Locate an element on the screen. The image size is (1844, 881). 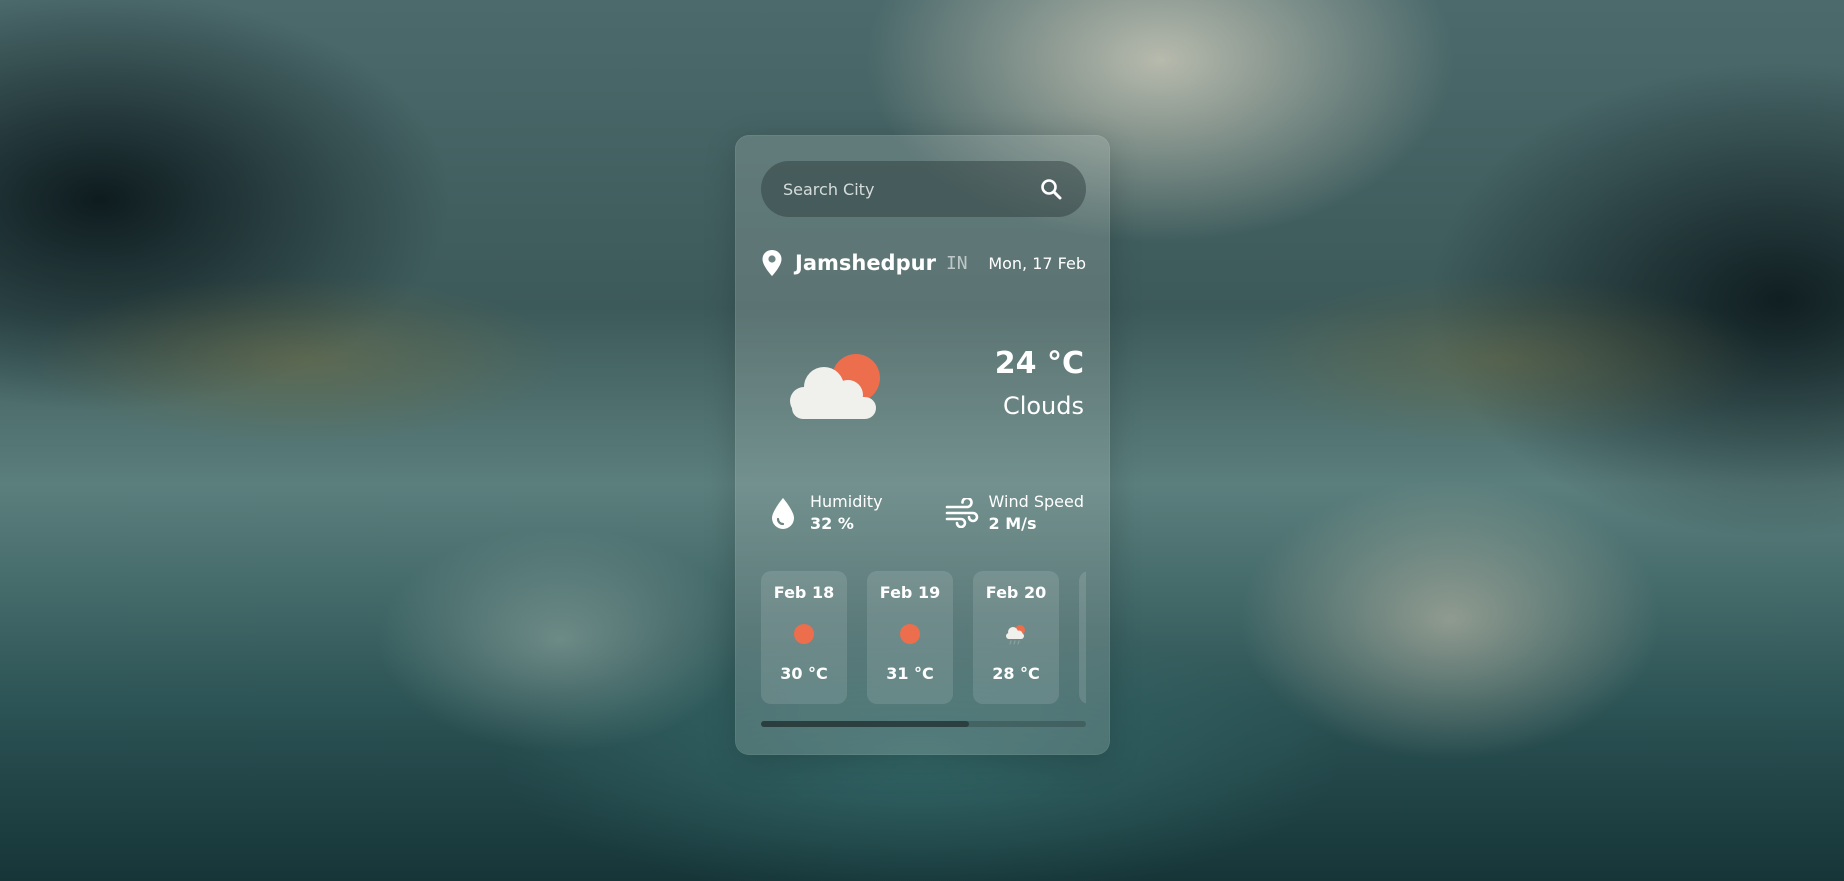
forecast-item: Feb 19 31 °C is located at coordinates (910, 637).